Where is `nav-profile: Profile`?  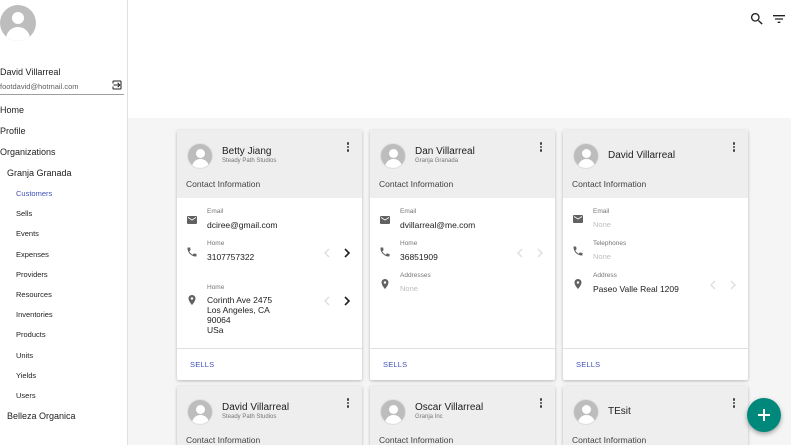
nav-profile: Profile is located at coordinates (63, 131).